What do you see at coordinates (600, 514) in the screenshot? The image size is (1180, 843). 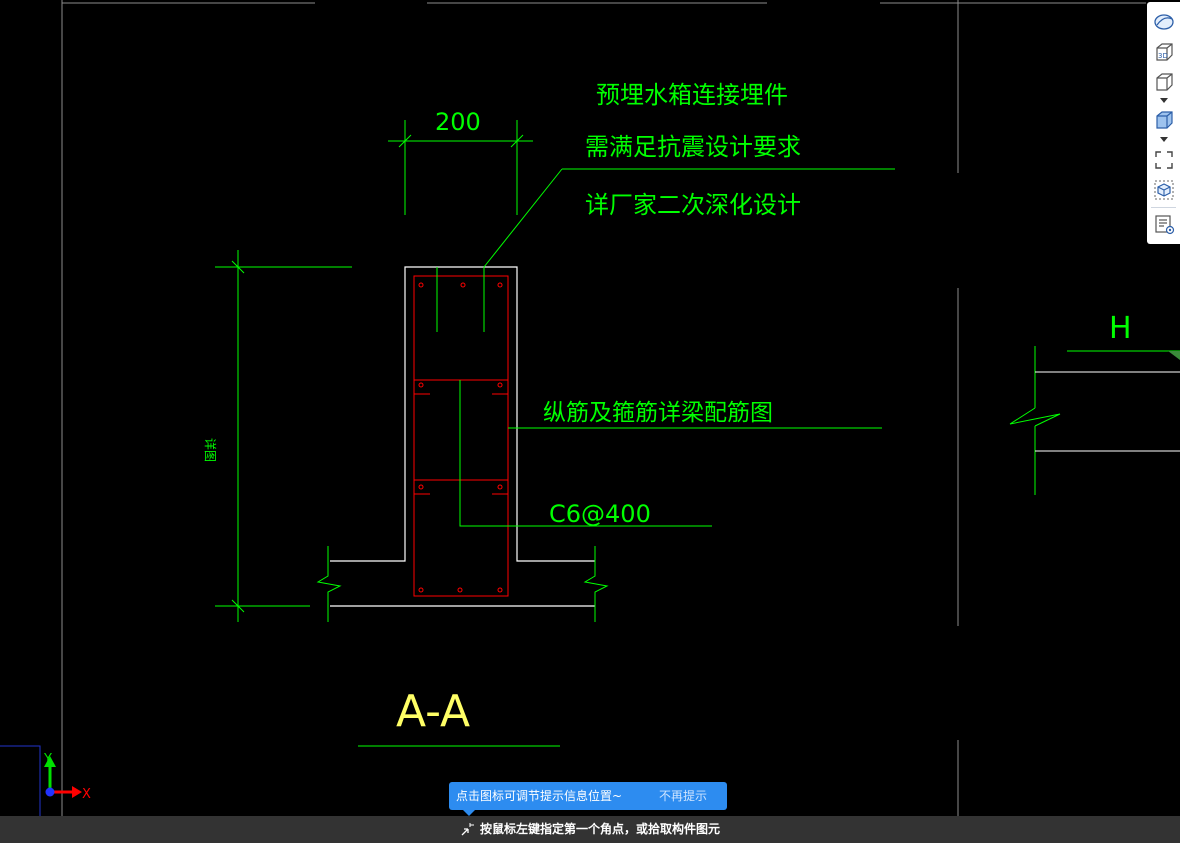 I see `stirrup-note: C6@400` at bounding box center [600, 514].